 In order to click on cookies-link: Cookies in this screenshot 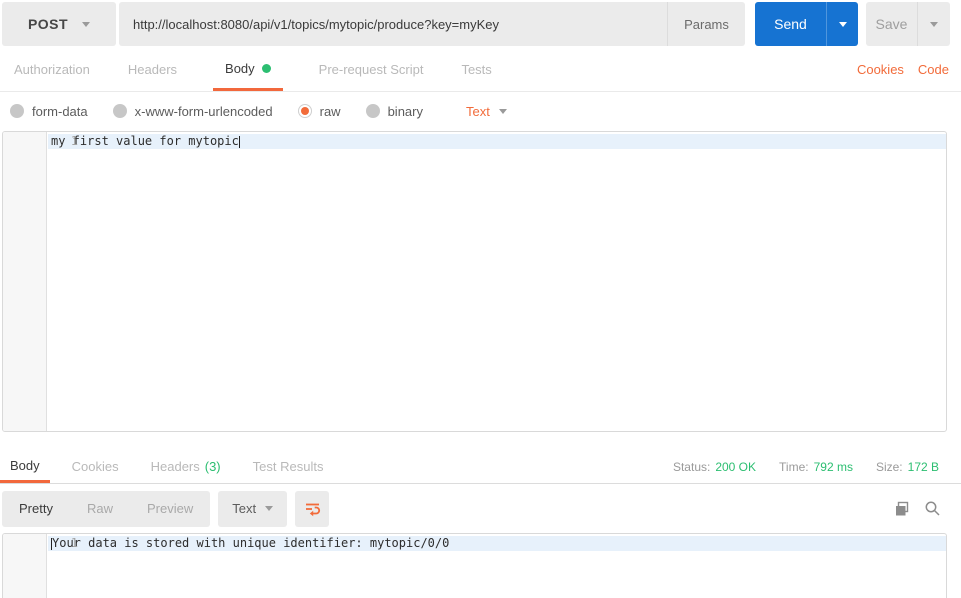, I will do `click(880, 69)`.